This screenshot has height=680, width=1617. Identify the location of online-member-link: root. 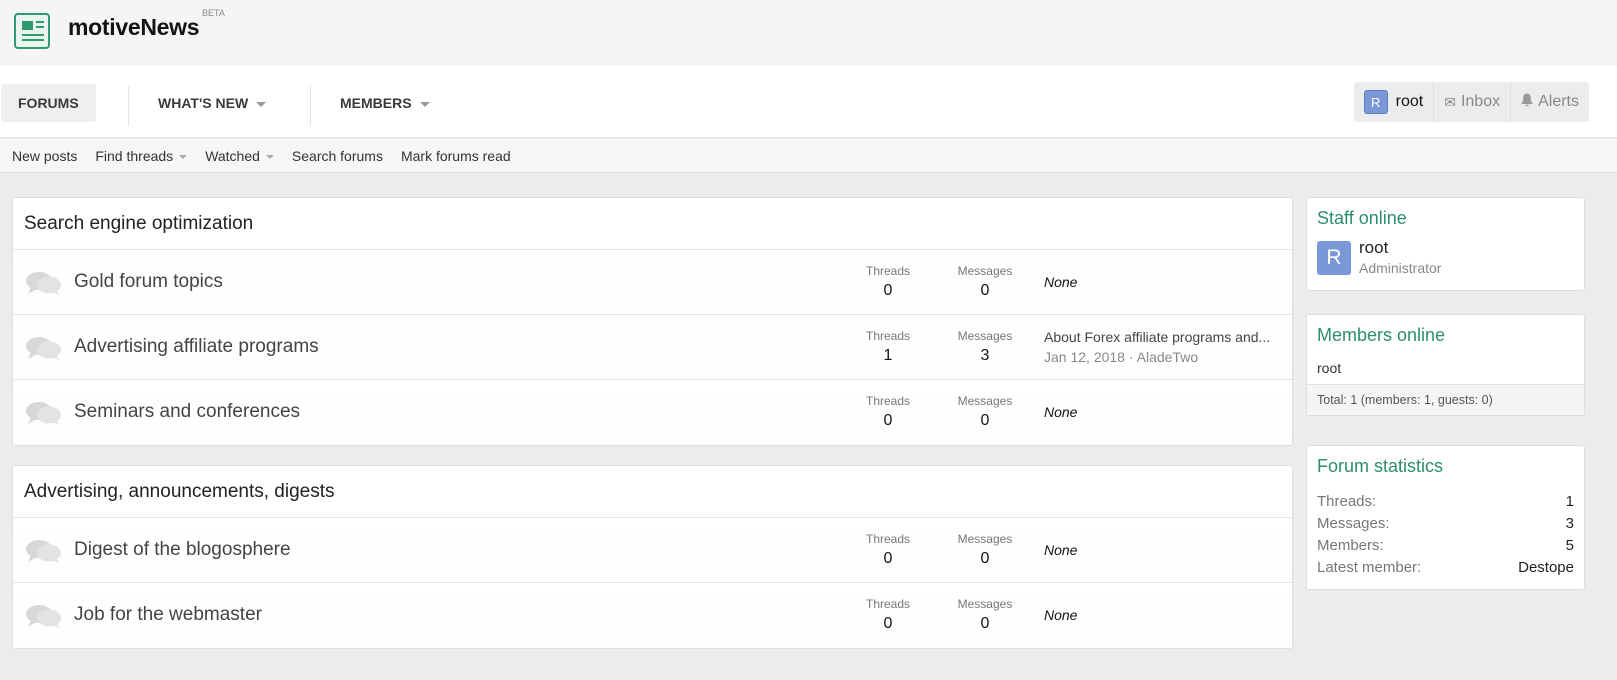
(1445, 365).